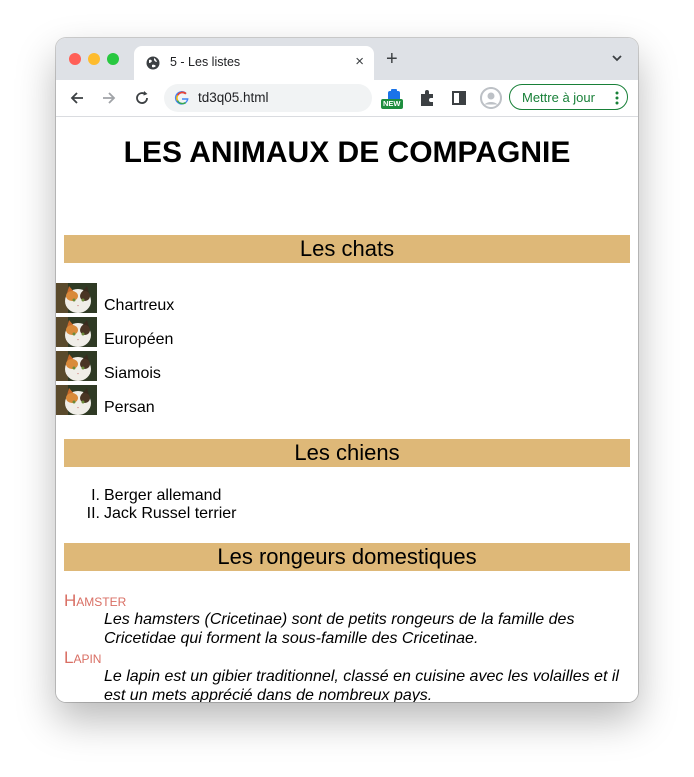  I want to click on list-marker: II., so click(93, 513).